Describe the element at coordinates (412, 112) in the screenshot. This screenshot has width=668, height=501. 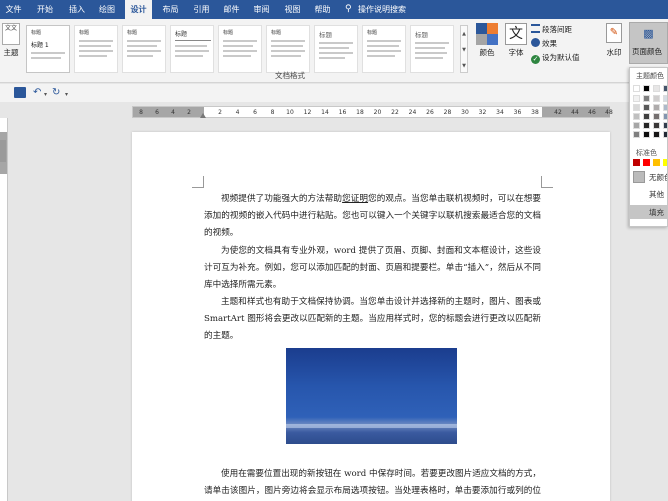
I see `ruler-number: 24` at that location.